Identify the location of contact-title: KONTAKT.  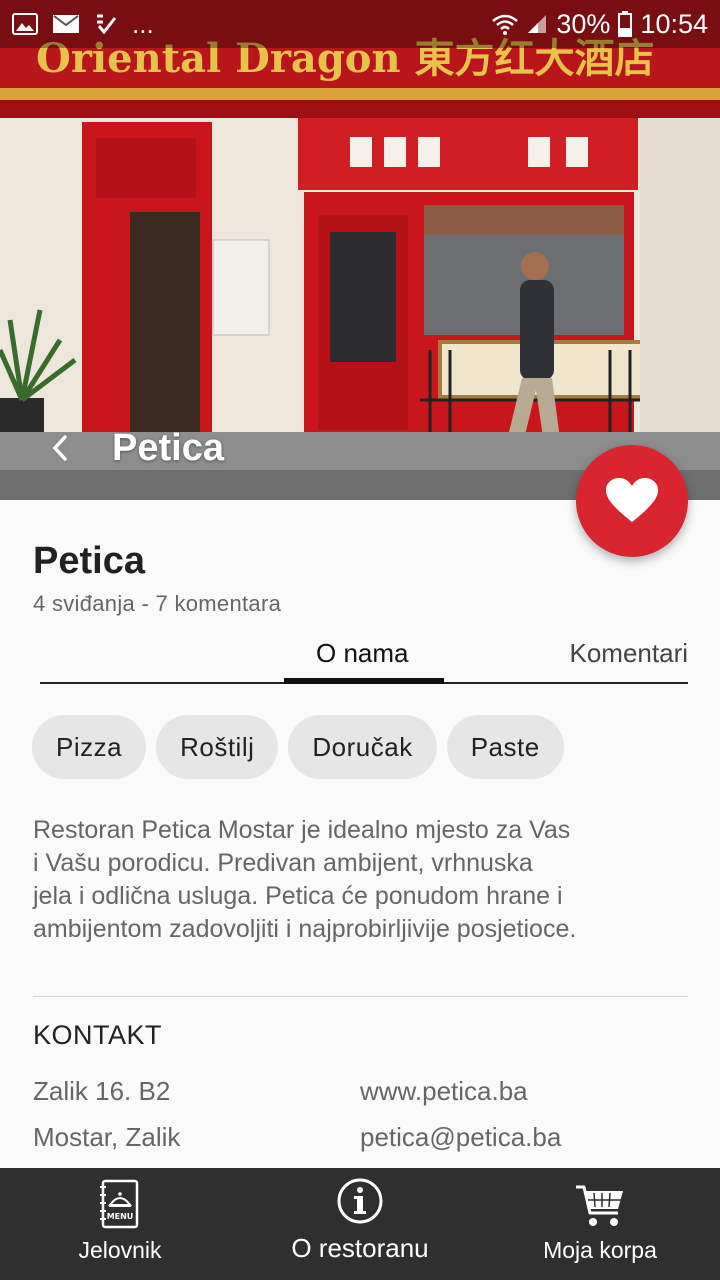
(98, 1035).